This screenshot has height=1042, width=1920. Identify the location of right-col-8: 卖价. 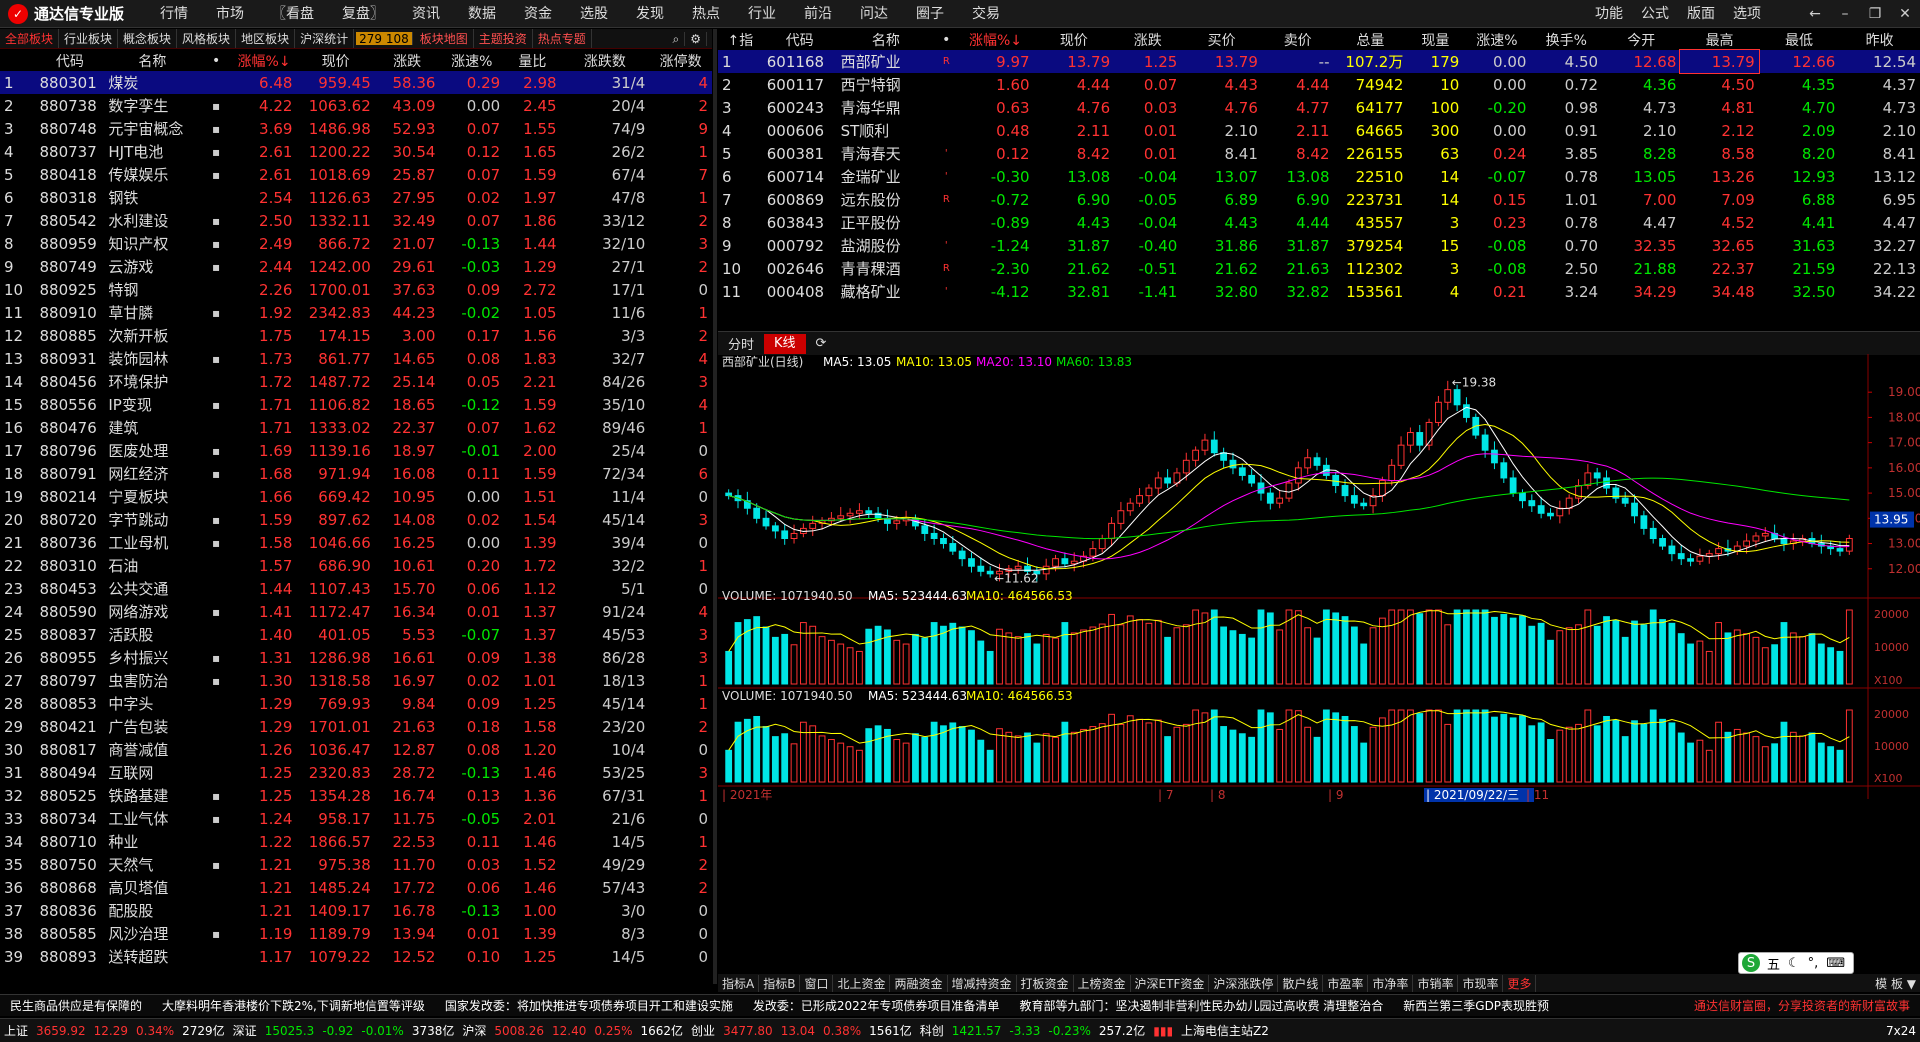
(1298, 39).